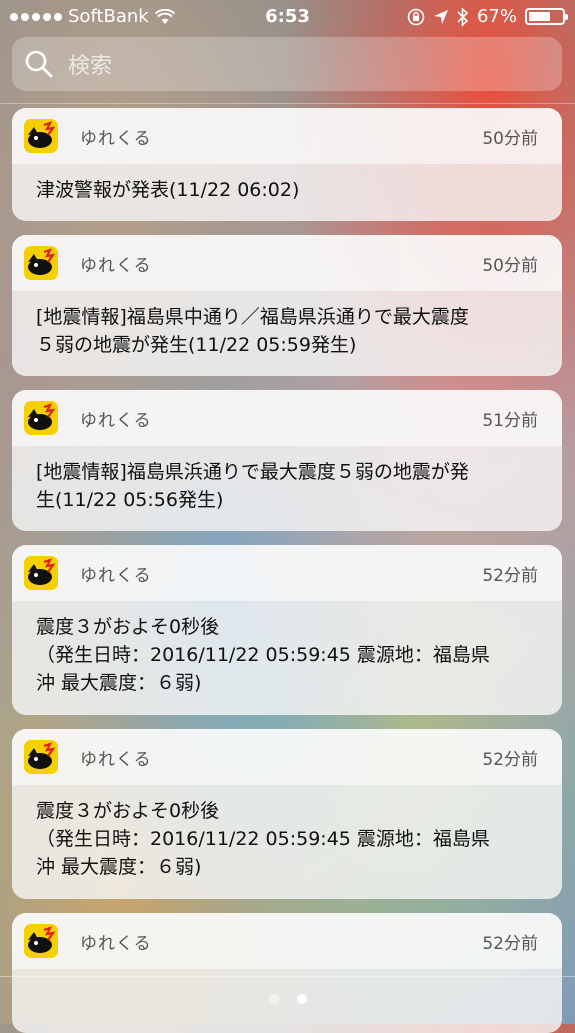 This screenshot has width=575, height=1033. I want to click on notification-message, so click(287, 982).